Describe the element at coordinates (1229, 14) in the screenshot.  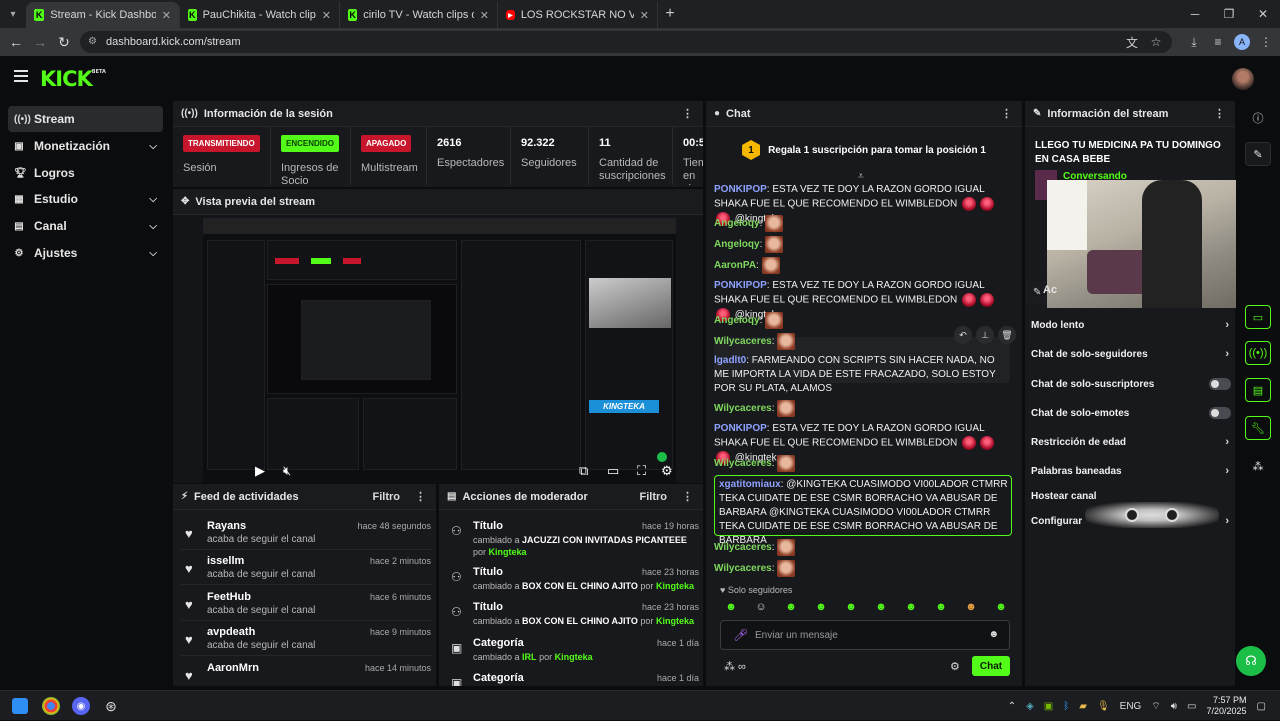
I see `maximize-icon: ❐` at that location.